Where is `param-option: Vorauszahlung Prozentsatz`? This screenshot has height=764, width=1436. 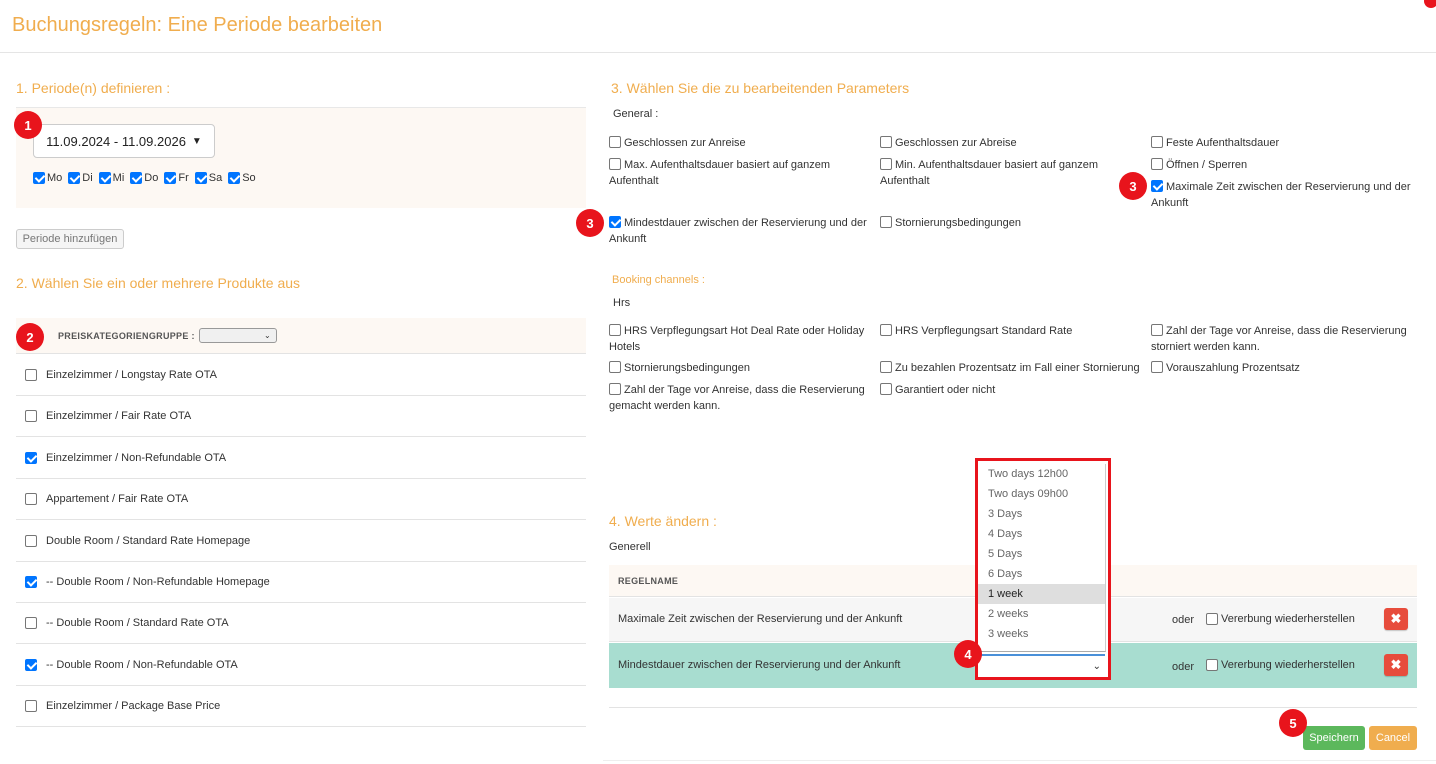 param-option: Vorauszahlung Prozentsatz is located at coordinates (1283, 368).